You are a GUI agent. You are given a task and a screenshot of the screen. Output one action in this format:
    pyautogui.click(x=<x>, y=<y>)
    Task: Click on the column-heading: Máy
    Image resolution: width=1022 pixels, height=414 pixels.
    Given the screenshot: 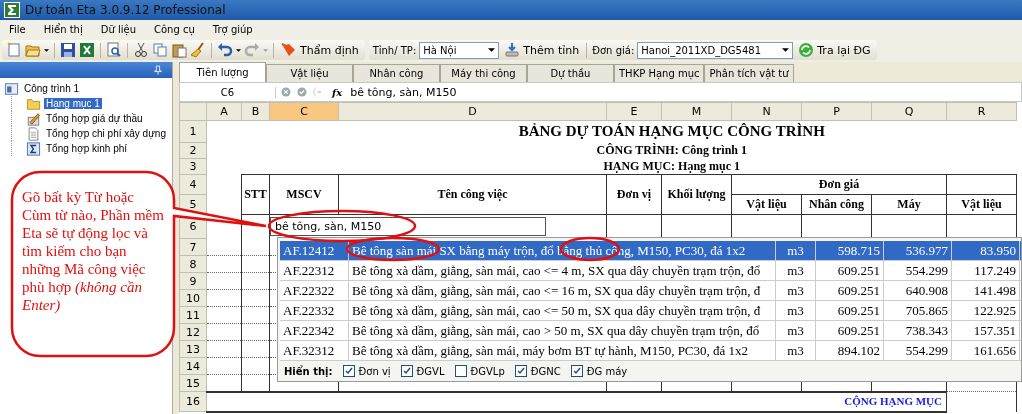 What is the action you would take?
    pyautogui.click(x=909, y=204)
    